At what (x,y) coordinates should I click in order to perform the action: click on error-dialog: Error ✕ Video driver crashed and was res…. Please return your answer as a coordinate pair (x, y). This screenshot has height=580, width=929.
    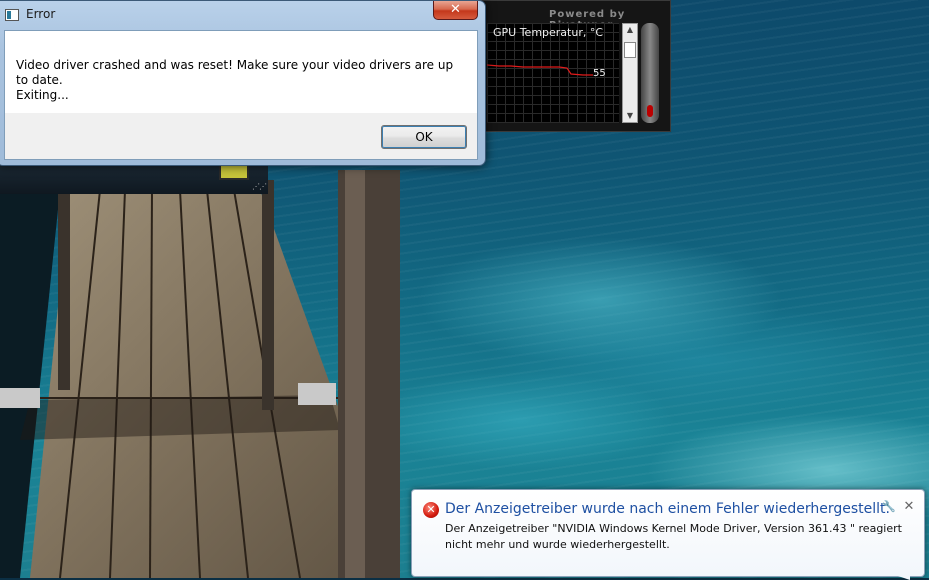
    Looking at the image, I should click on (243, 83).